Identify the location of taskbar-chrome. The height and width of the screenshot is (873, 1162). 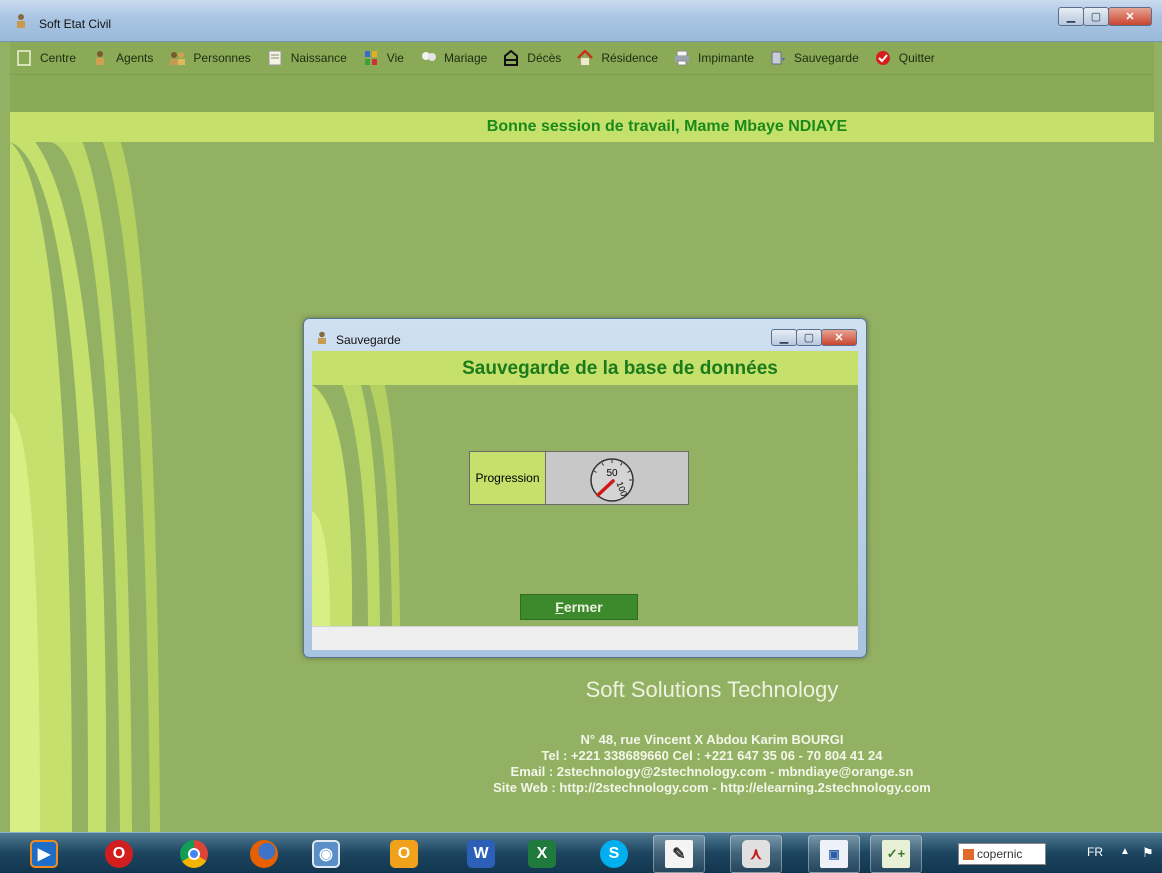
(194, 854).